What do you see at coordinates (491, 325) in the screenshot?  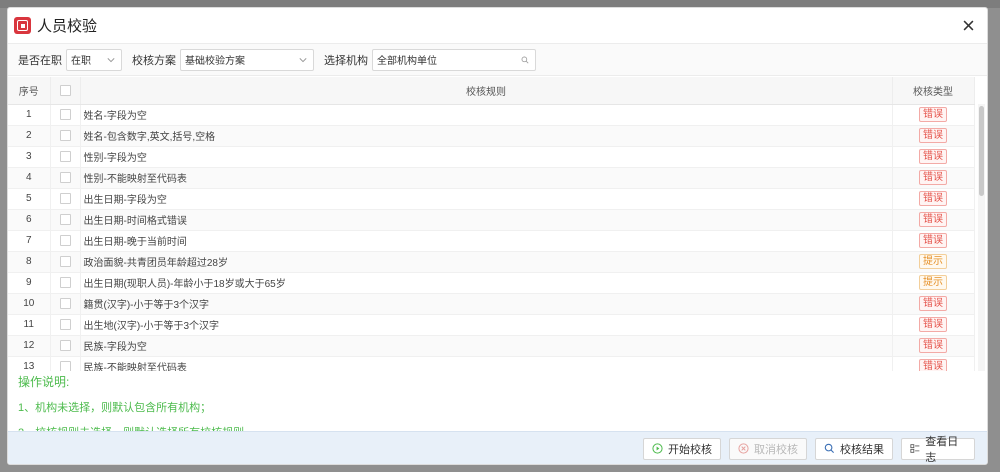 I see `table-row: 11 出生地(汉字)-小于等于3个汉字 错误` at bounding box center [491, 325].